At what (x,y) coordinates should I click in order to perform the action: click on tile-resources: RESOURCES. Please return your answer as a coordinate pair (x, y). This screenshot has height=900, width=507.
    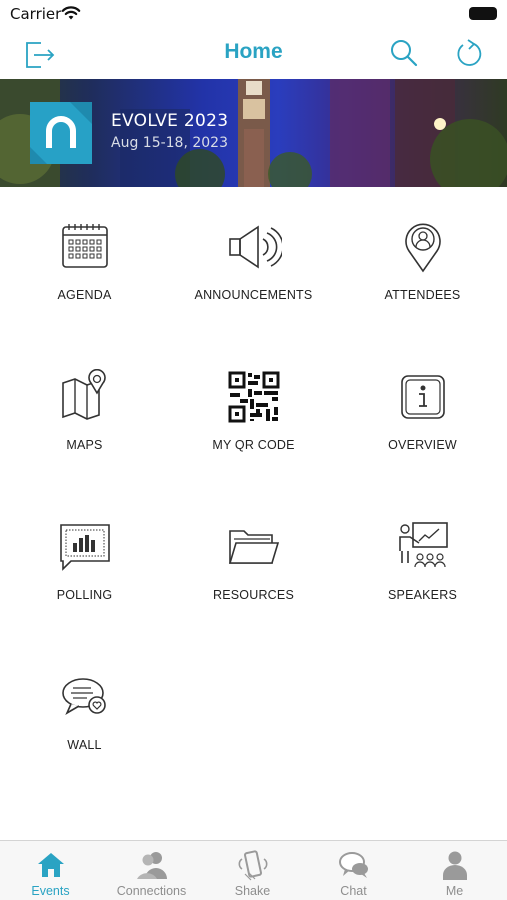
    Looking at the image, I should click on (253, 562).